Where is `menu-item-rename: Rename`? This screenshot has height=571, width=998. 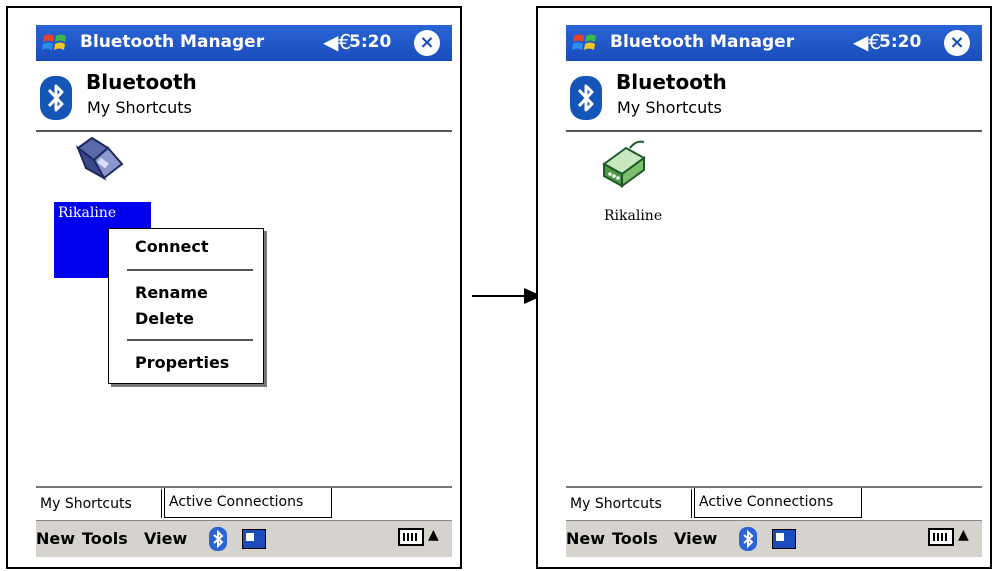 menu-item-rename: Rename is located at coordinates (171, 292).